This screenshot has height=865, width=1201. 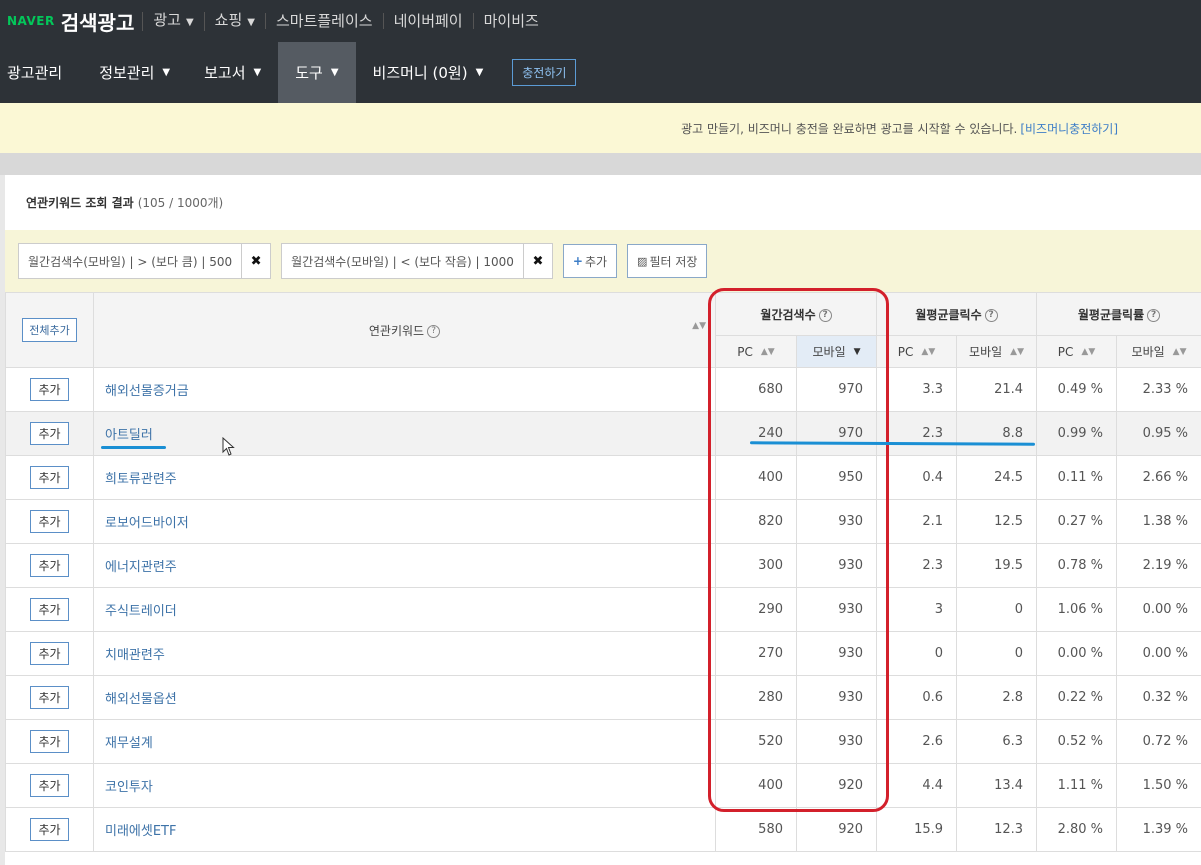 I want to click on filter-chip: 월간검색수(모바일) | < (보다 작음) | 1000 ✖, so click(x=417, y=261).